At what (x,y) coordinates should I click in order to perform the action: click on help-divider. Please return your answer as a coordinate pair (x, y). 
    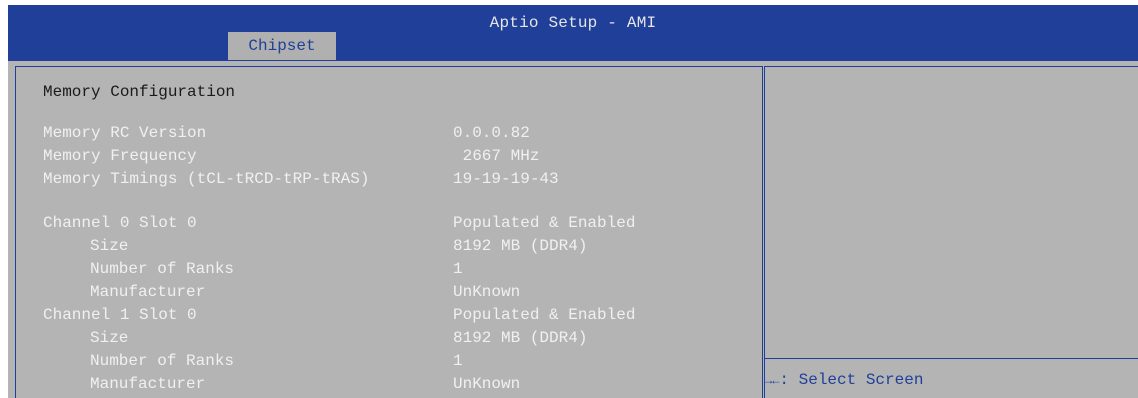
    Looking at the image, I should click on (951, 358).